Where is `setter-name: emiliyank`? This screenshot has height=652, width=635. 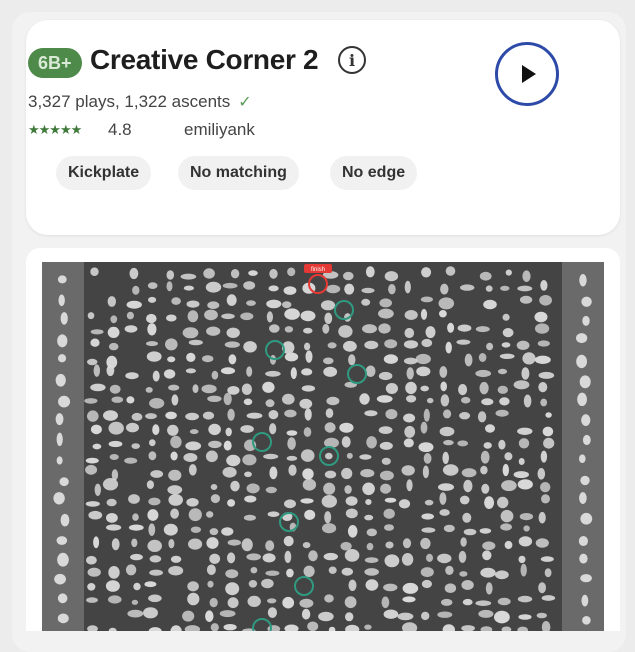
setter-name: emiliyank is located at coordinates (219, 130).